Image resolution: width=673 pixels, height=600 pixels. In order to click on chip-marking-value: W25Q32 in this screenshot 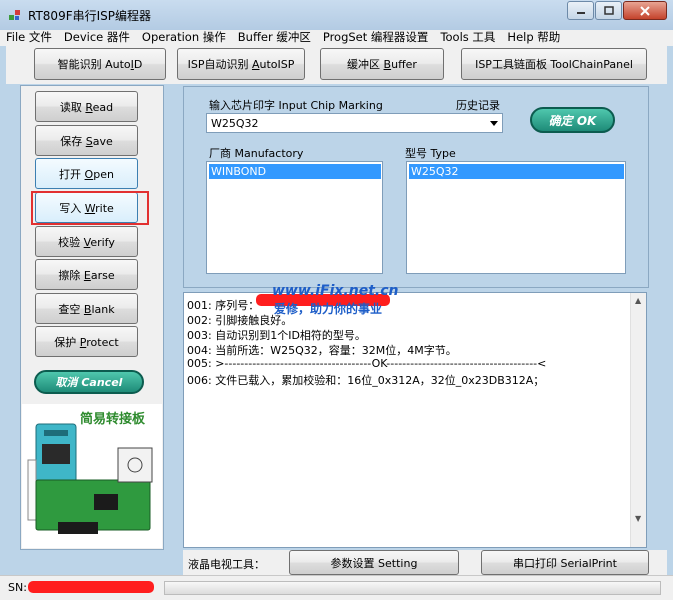, I will do `click(235, 123)`.